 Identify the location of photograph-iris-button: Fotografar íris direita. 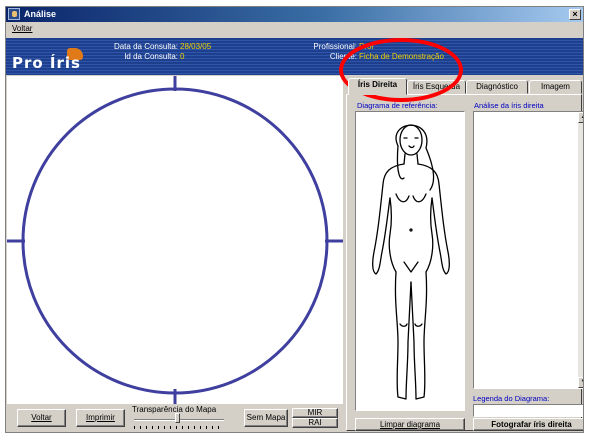
(528, 424).